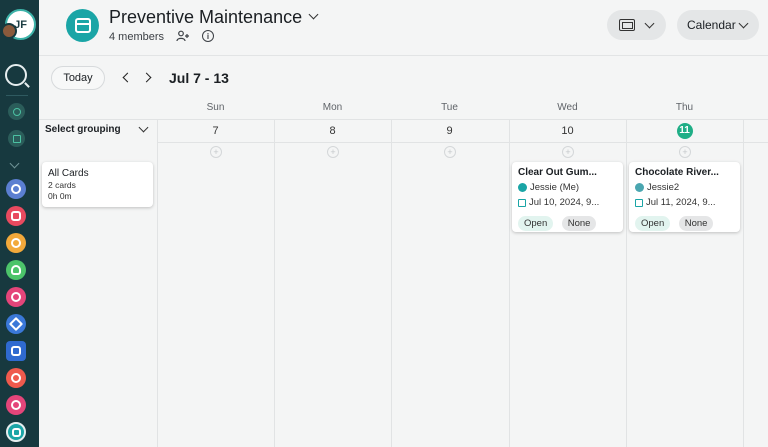 The height and width of the screenshot is (447, 768). What do you see at coordinates (449, 107) in the screenshot?
I see `day-name: Tue` at bounding box center [449, 107].